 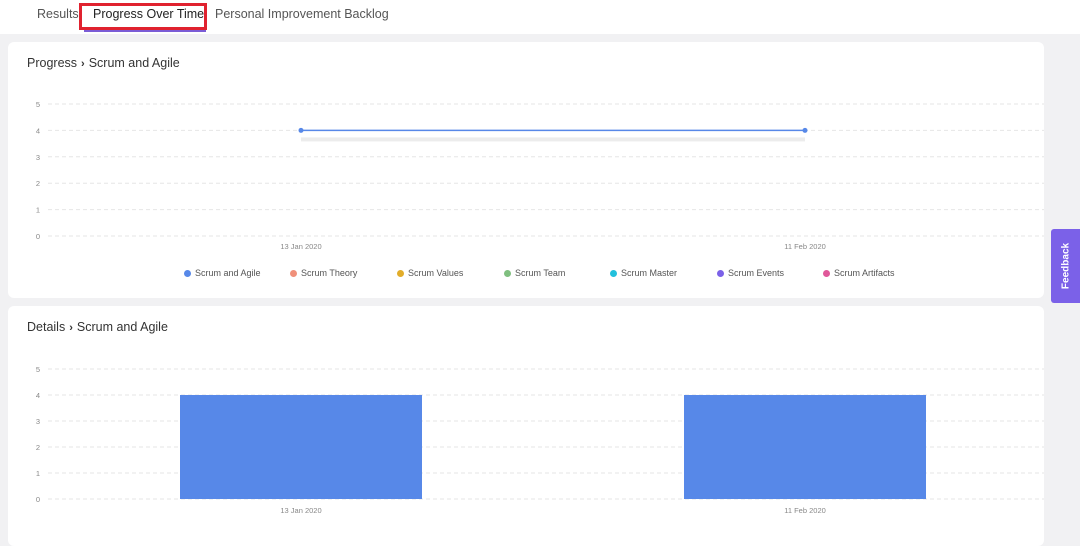 What do you see at coordinates (756, 273) in the screenshot?
I see `legend-label: Scrum Events` at bounding box center [756, 273].